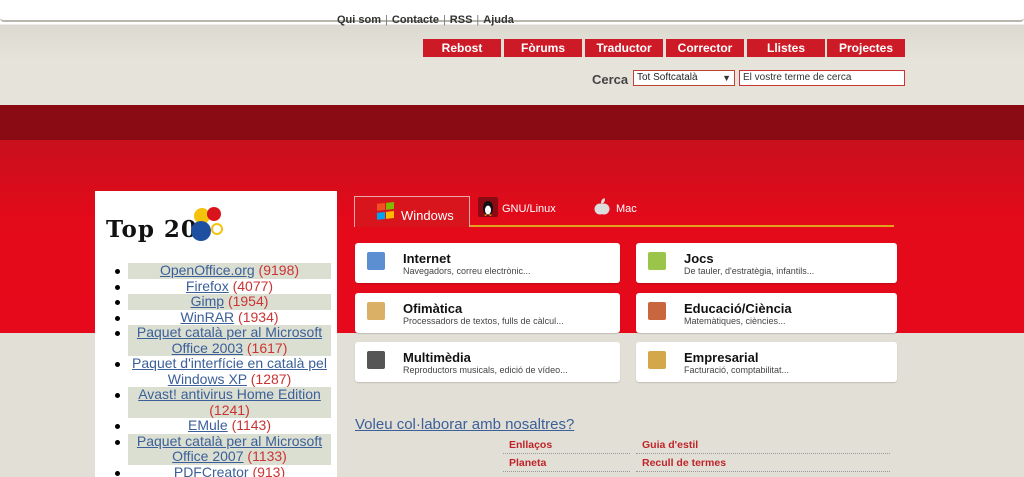 Image resolution: width=1024 pixels, height=477 pixels. Describe the element at coordinates (269, 470) in the screenshot. I see `download-count: (913)` at that location.